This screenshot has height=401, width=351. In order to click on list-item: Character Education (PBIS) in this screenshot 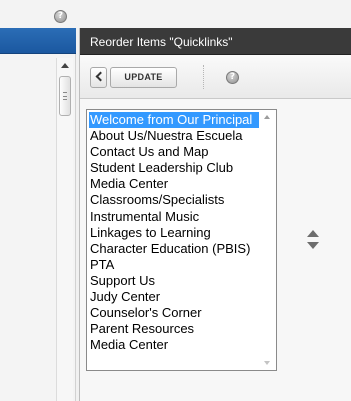, I will do `click(175, 249)`.